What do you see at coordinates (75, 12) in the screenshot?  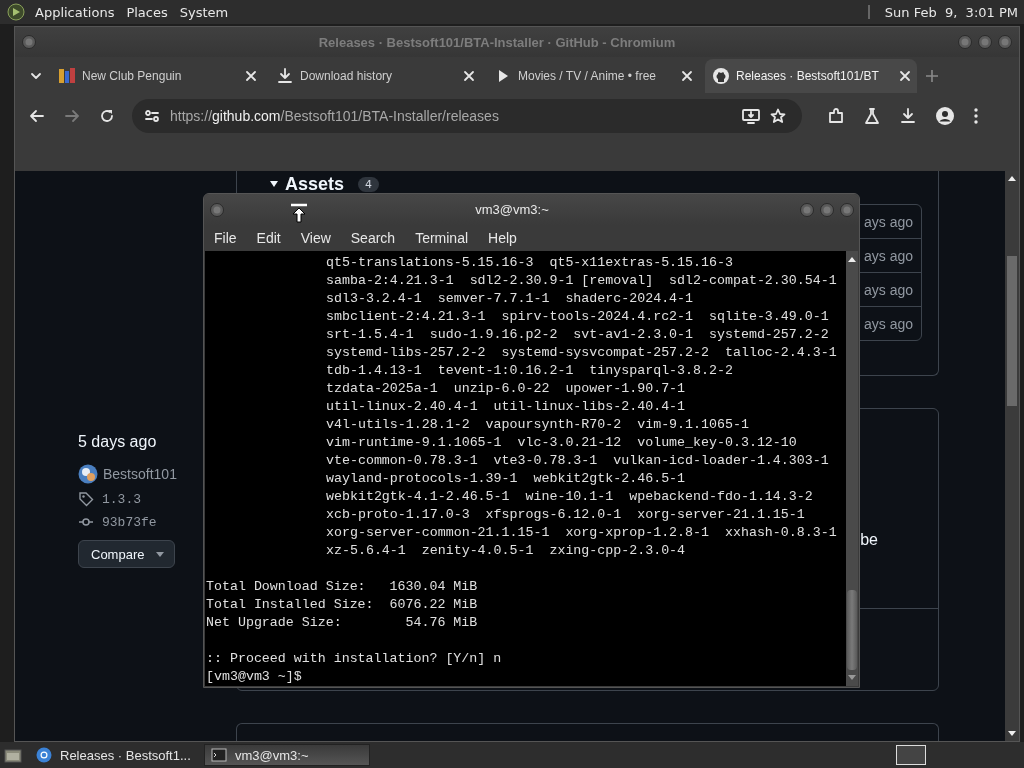 I see `panel-menu: Applications` at bounding box center [75, 12].